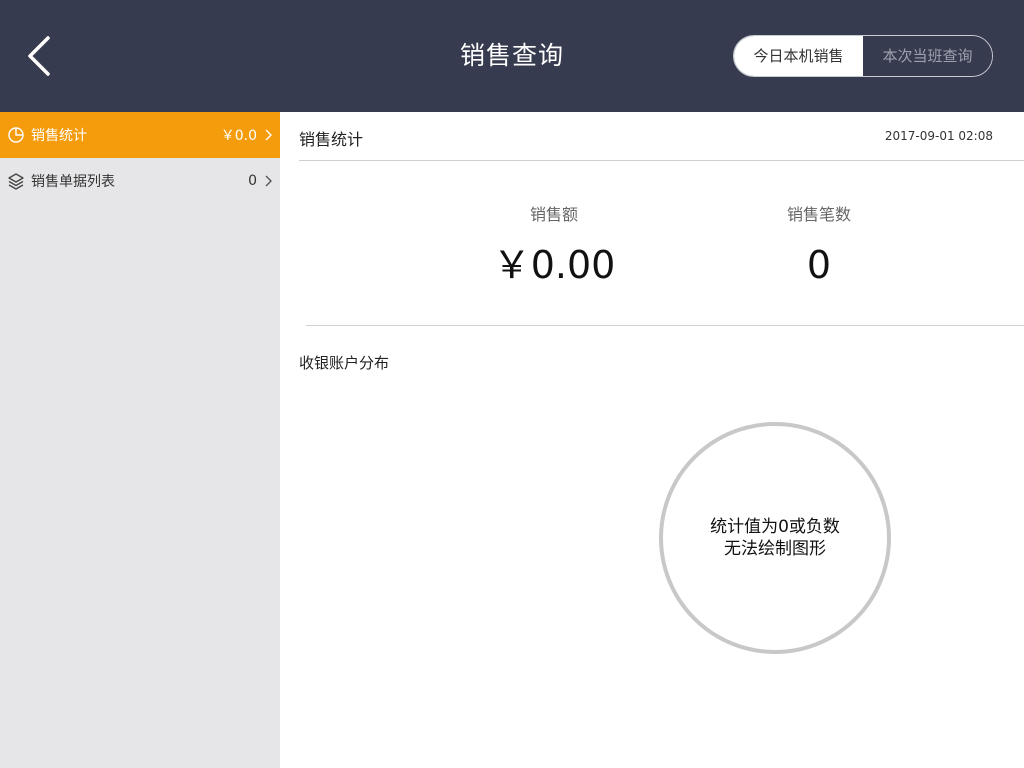 This screenshot has width=1024, height=768. What do you see at coordinates (16, 135) in the screenshot?
I see `pie-chart-icon` at bounding box center [16, 135].